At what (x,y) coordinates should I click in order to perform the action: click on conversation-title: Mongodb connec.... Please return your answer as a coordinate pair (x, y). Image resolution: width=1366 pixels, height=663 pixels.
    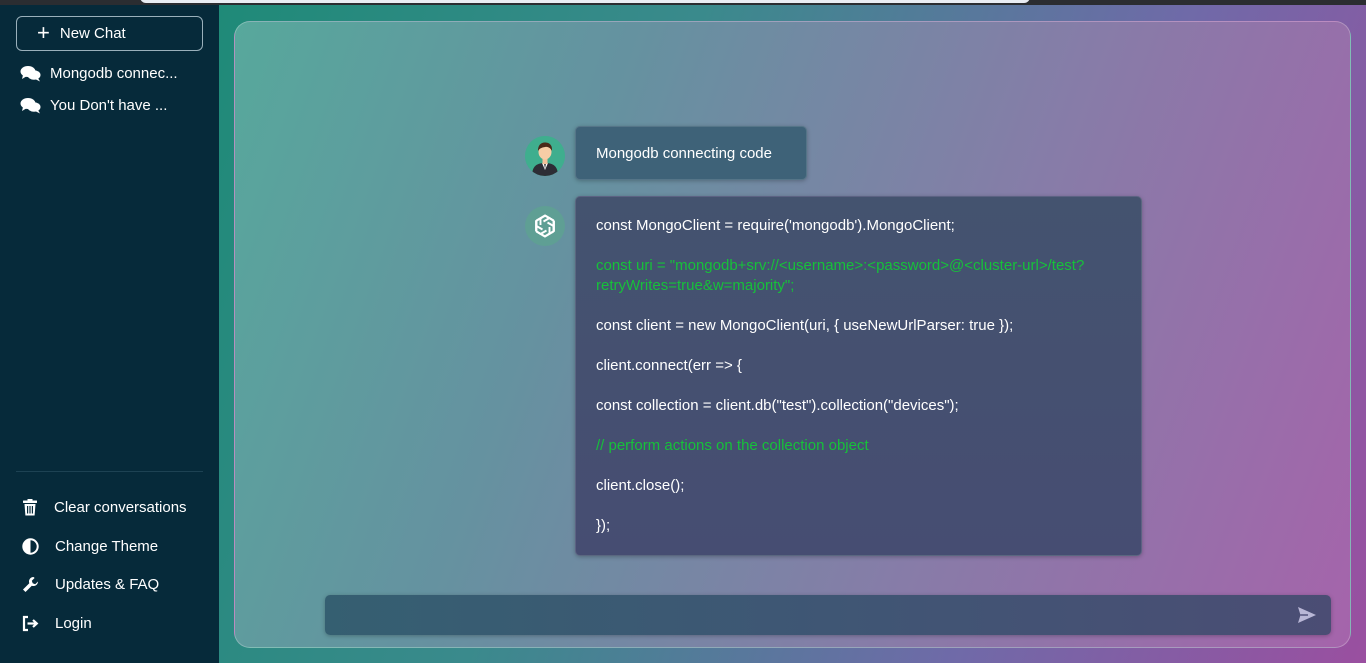
    Looking at the image, I should click on (114, 73).